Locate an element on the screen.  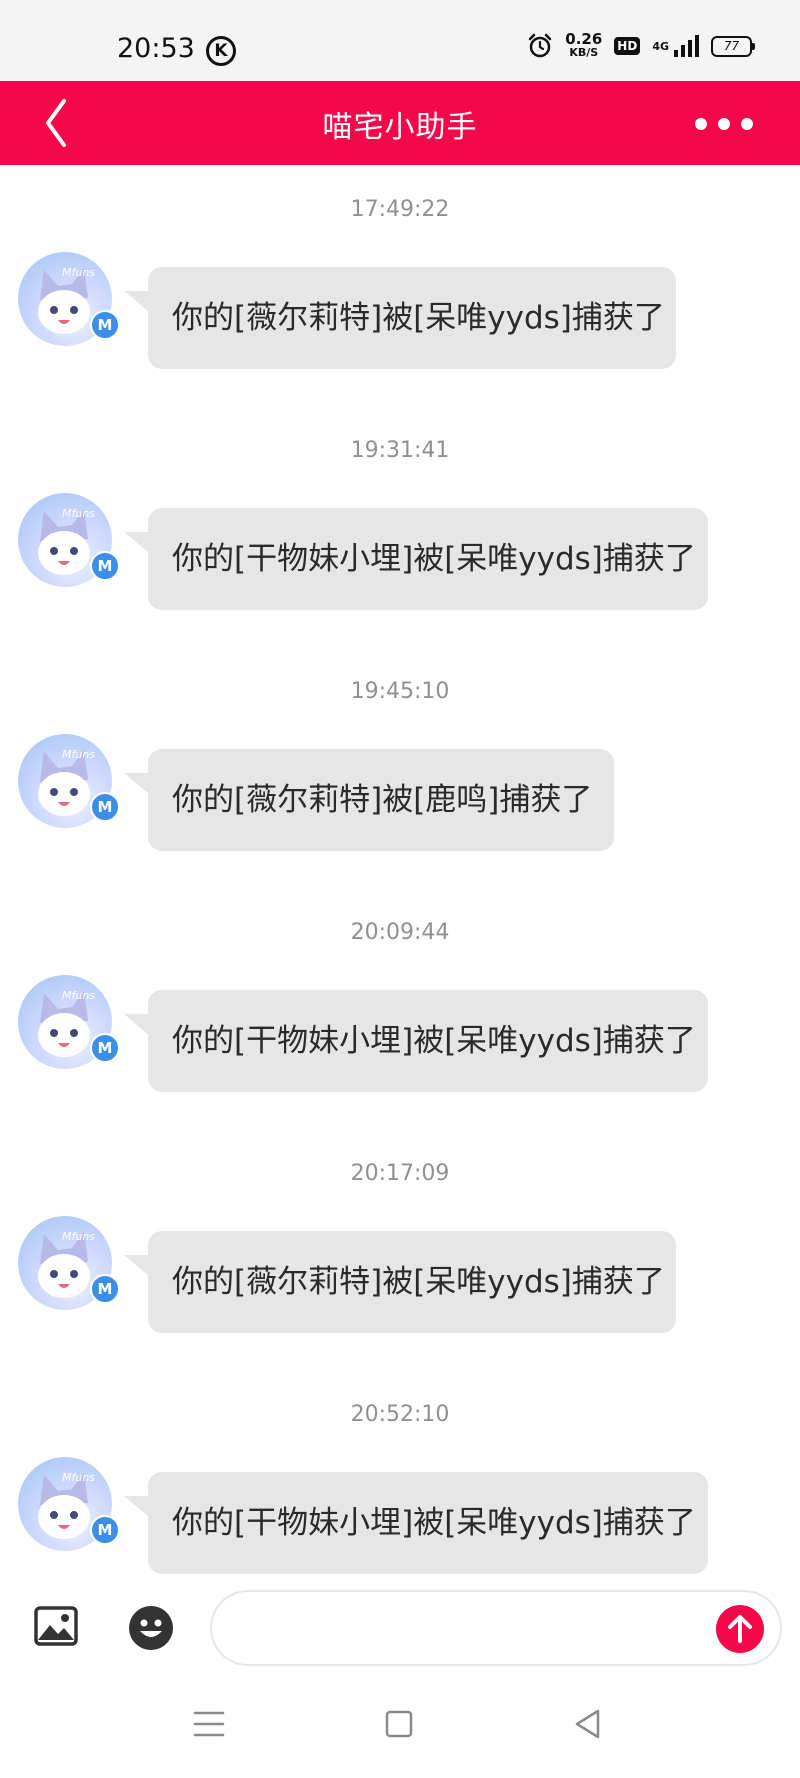
signal-label: 4G is located at coordinates (660, 46).